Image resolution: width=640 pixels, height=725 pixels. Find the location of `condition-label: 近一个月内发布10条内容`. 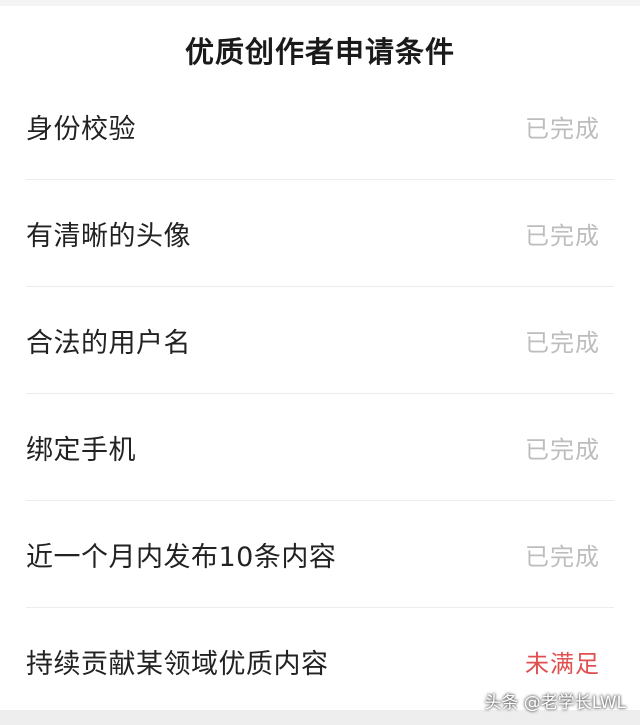

condition-label: 近一个月内发布10条内容 is located at coordinates (181, 557).